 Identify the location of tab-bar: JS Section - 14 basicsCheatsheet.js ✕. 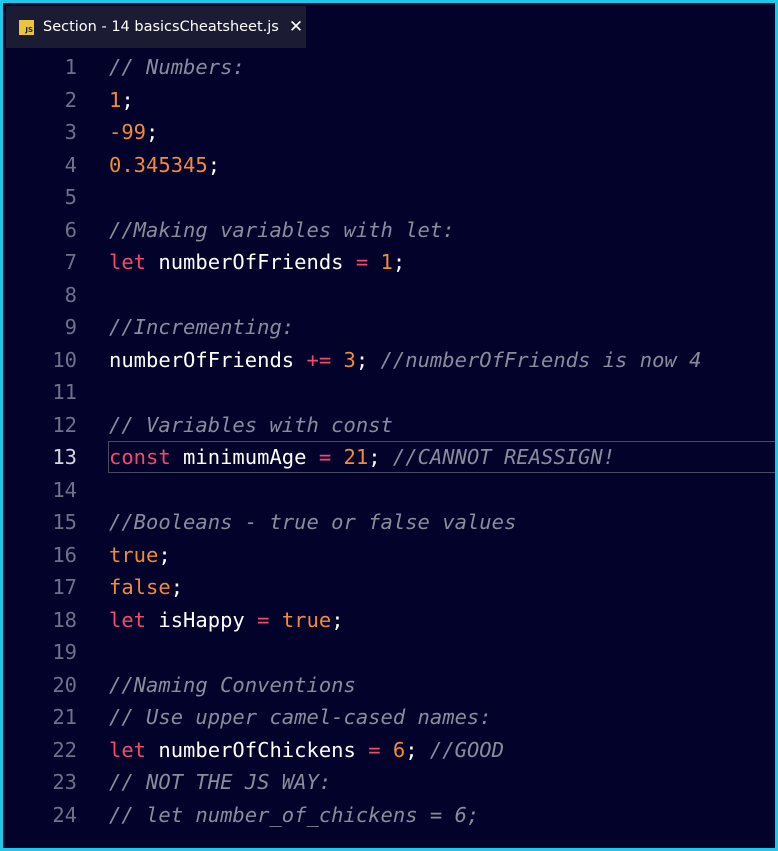
(389, 25).